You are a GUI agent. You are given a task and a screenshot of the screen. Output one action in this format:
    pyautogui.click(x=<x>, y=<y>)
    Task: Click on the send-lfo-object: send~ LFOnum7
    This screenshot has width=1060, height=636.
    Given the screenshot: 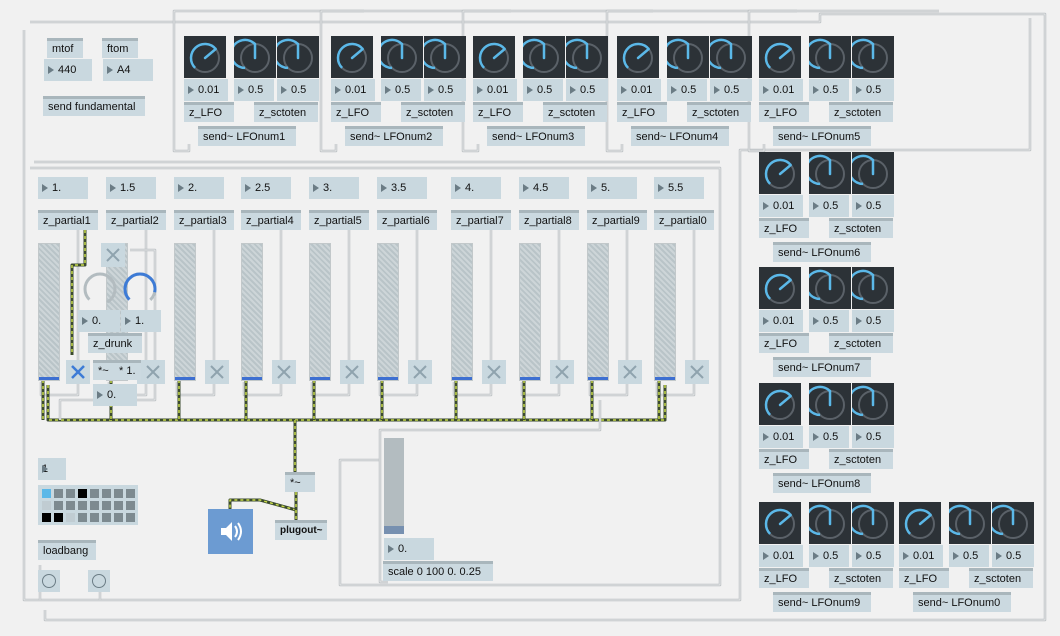 What is the action you would take?
    pyautogui.click(x=822, y=367)
    